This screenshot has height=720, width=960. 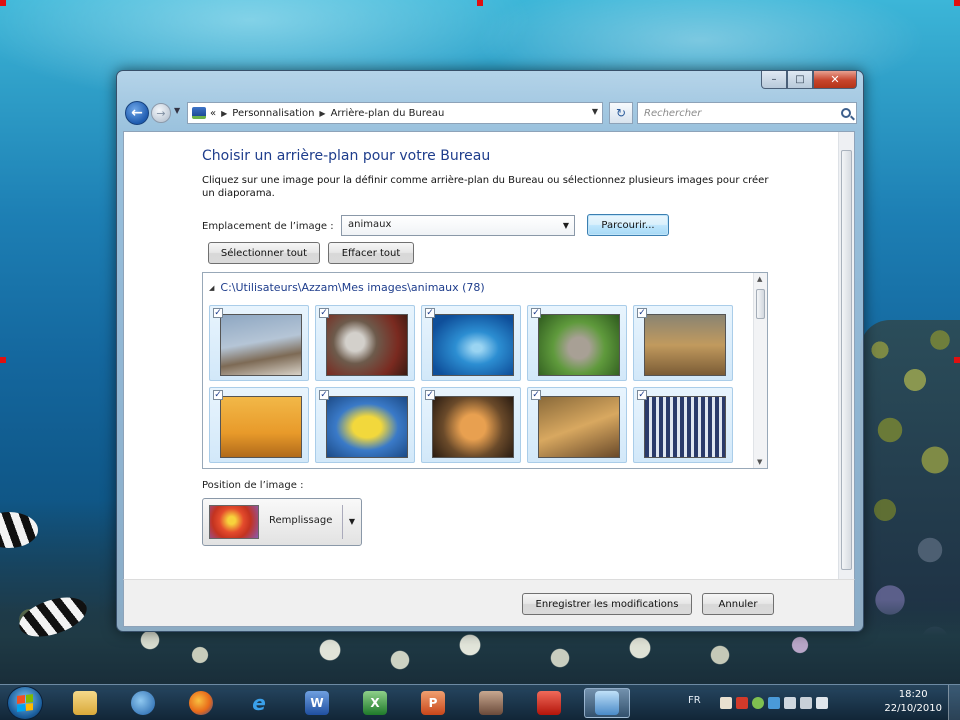 I want to click on back-button: ←, so click(x=137, y=113).